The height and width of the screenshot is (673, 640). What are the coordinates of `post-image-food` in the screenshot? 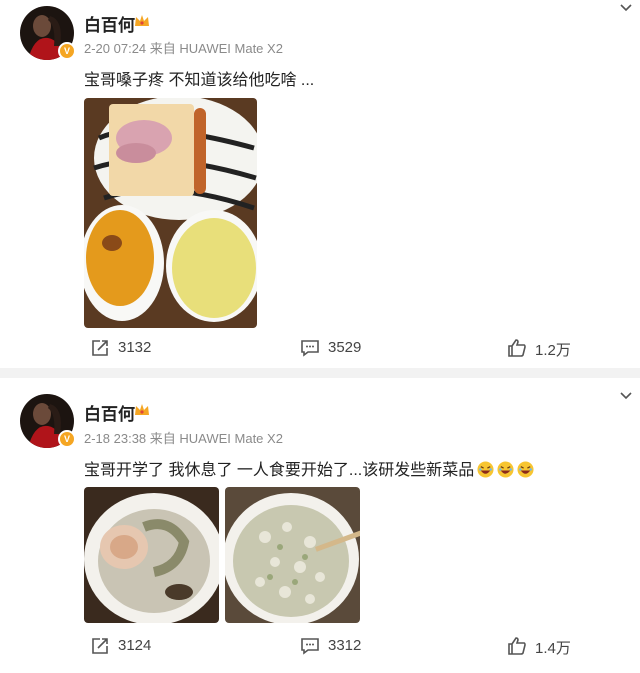 It's located at (170, 213).